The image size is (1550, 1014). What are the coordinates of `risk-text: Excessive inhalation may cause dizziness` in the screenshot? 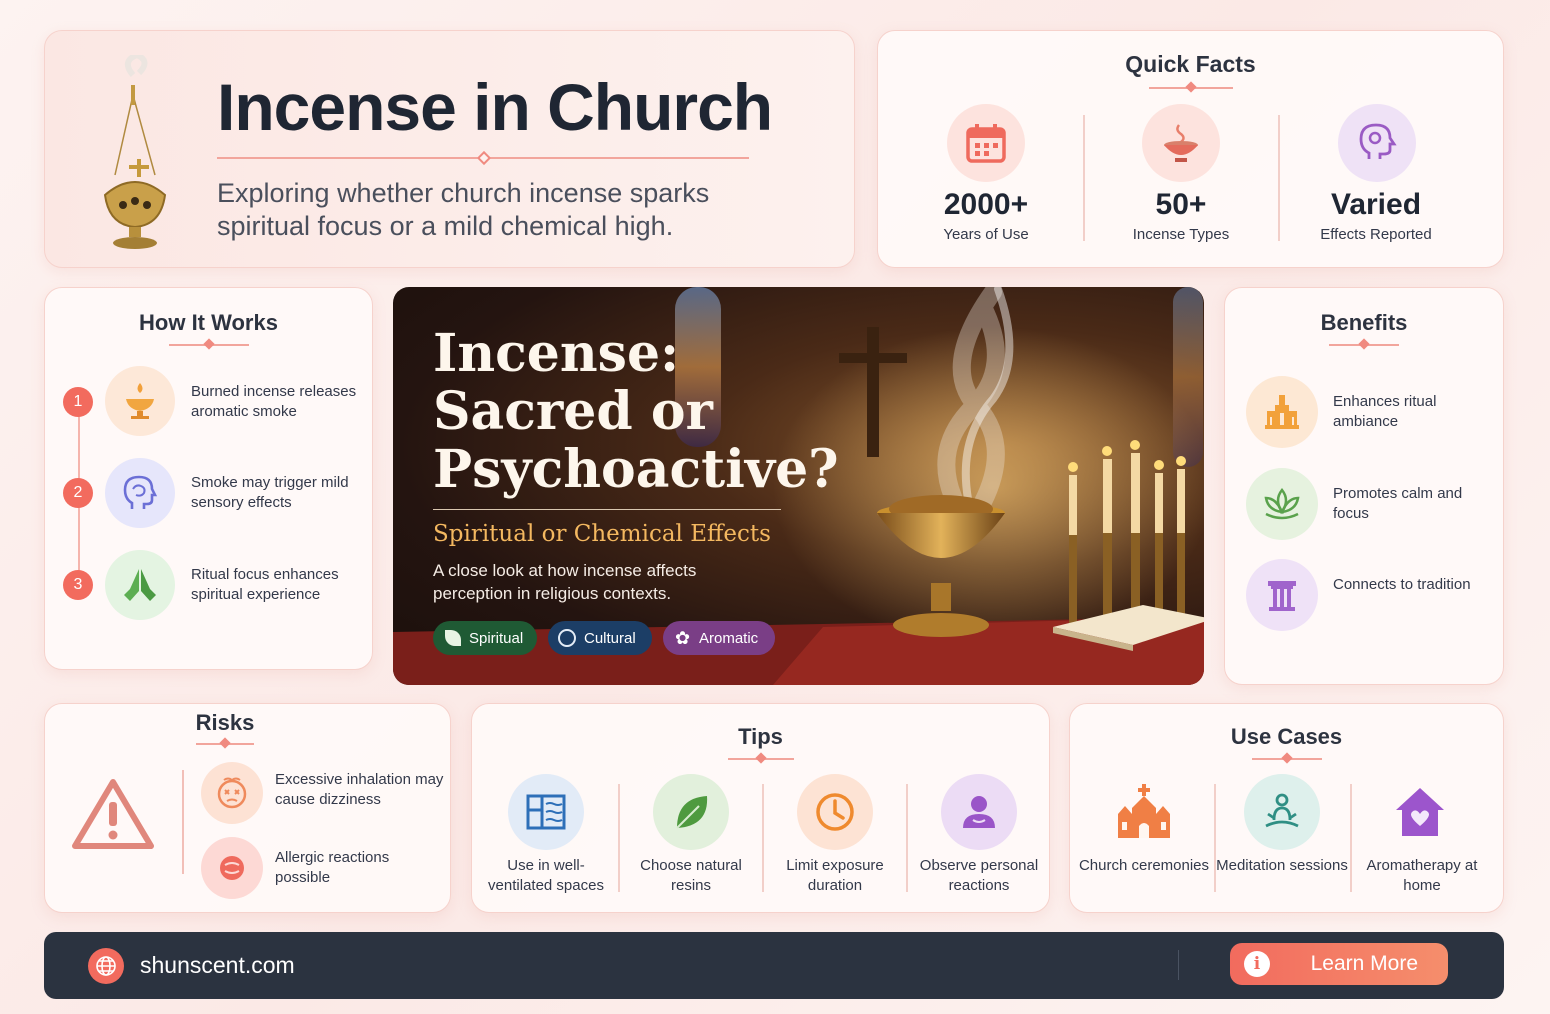 It's located at (359, 789).